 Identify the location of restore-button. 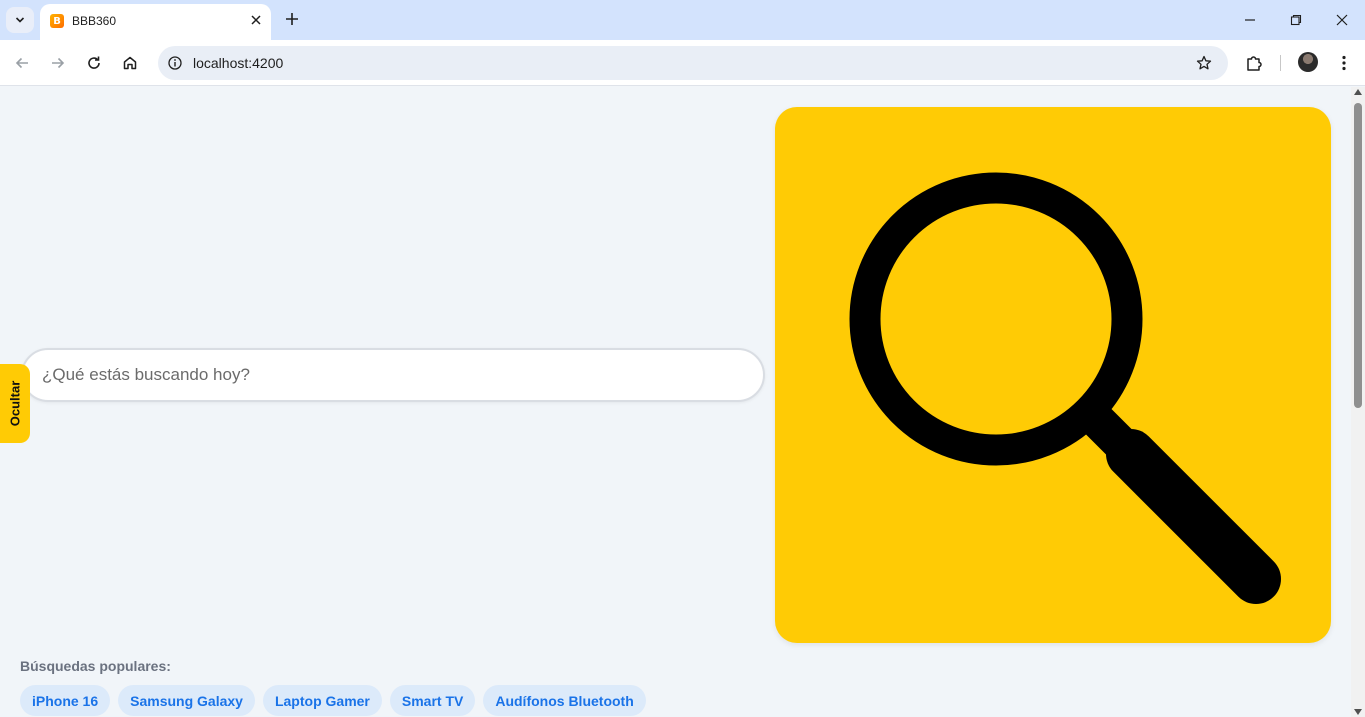
(1296, 20).